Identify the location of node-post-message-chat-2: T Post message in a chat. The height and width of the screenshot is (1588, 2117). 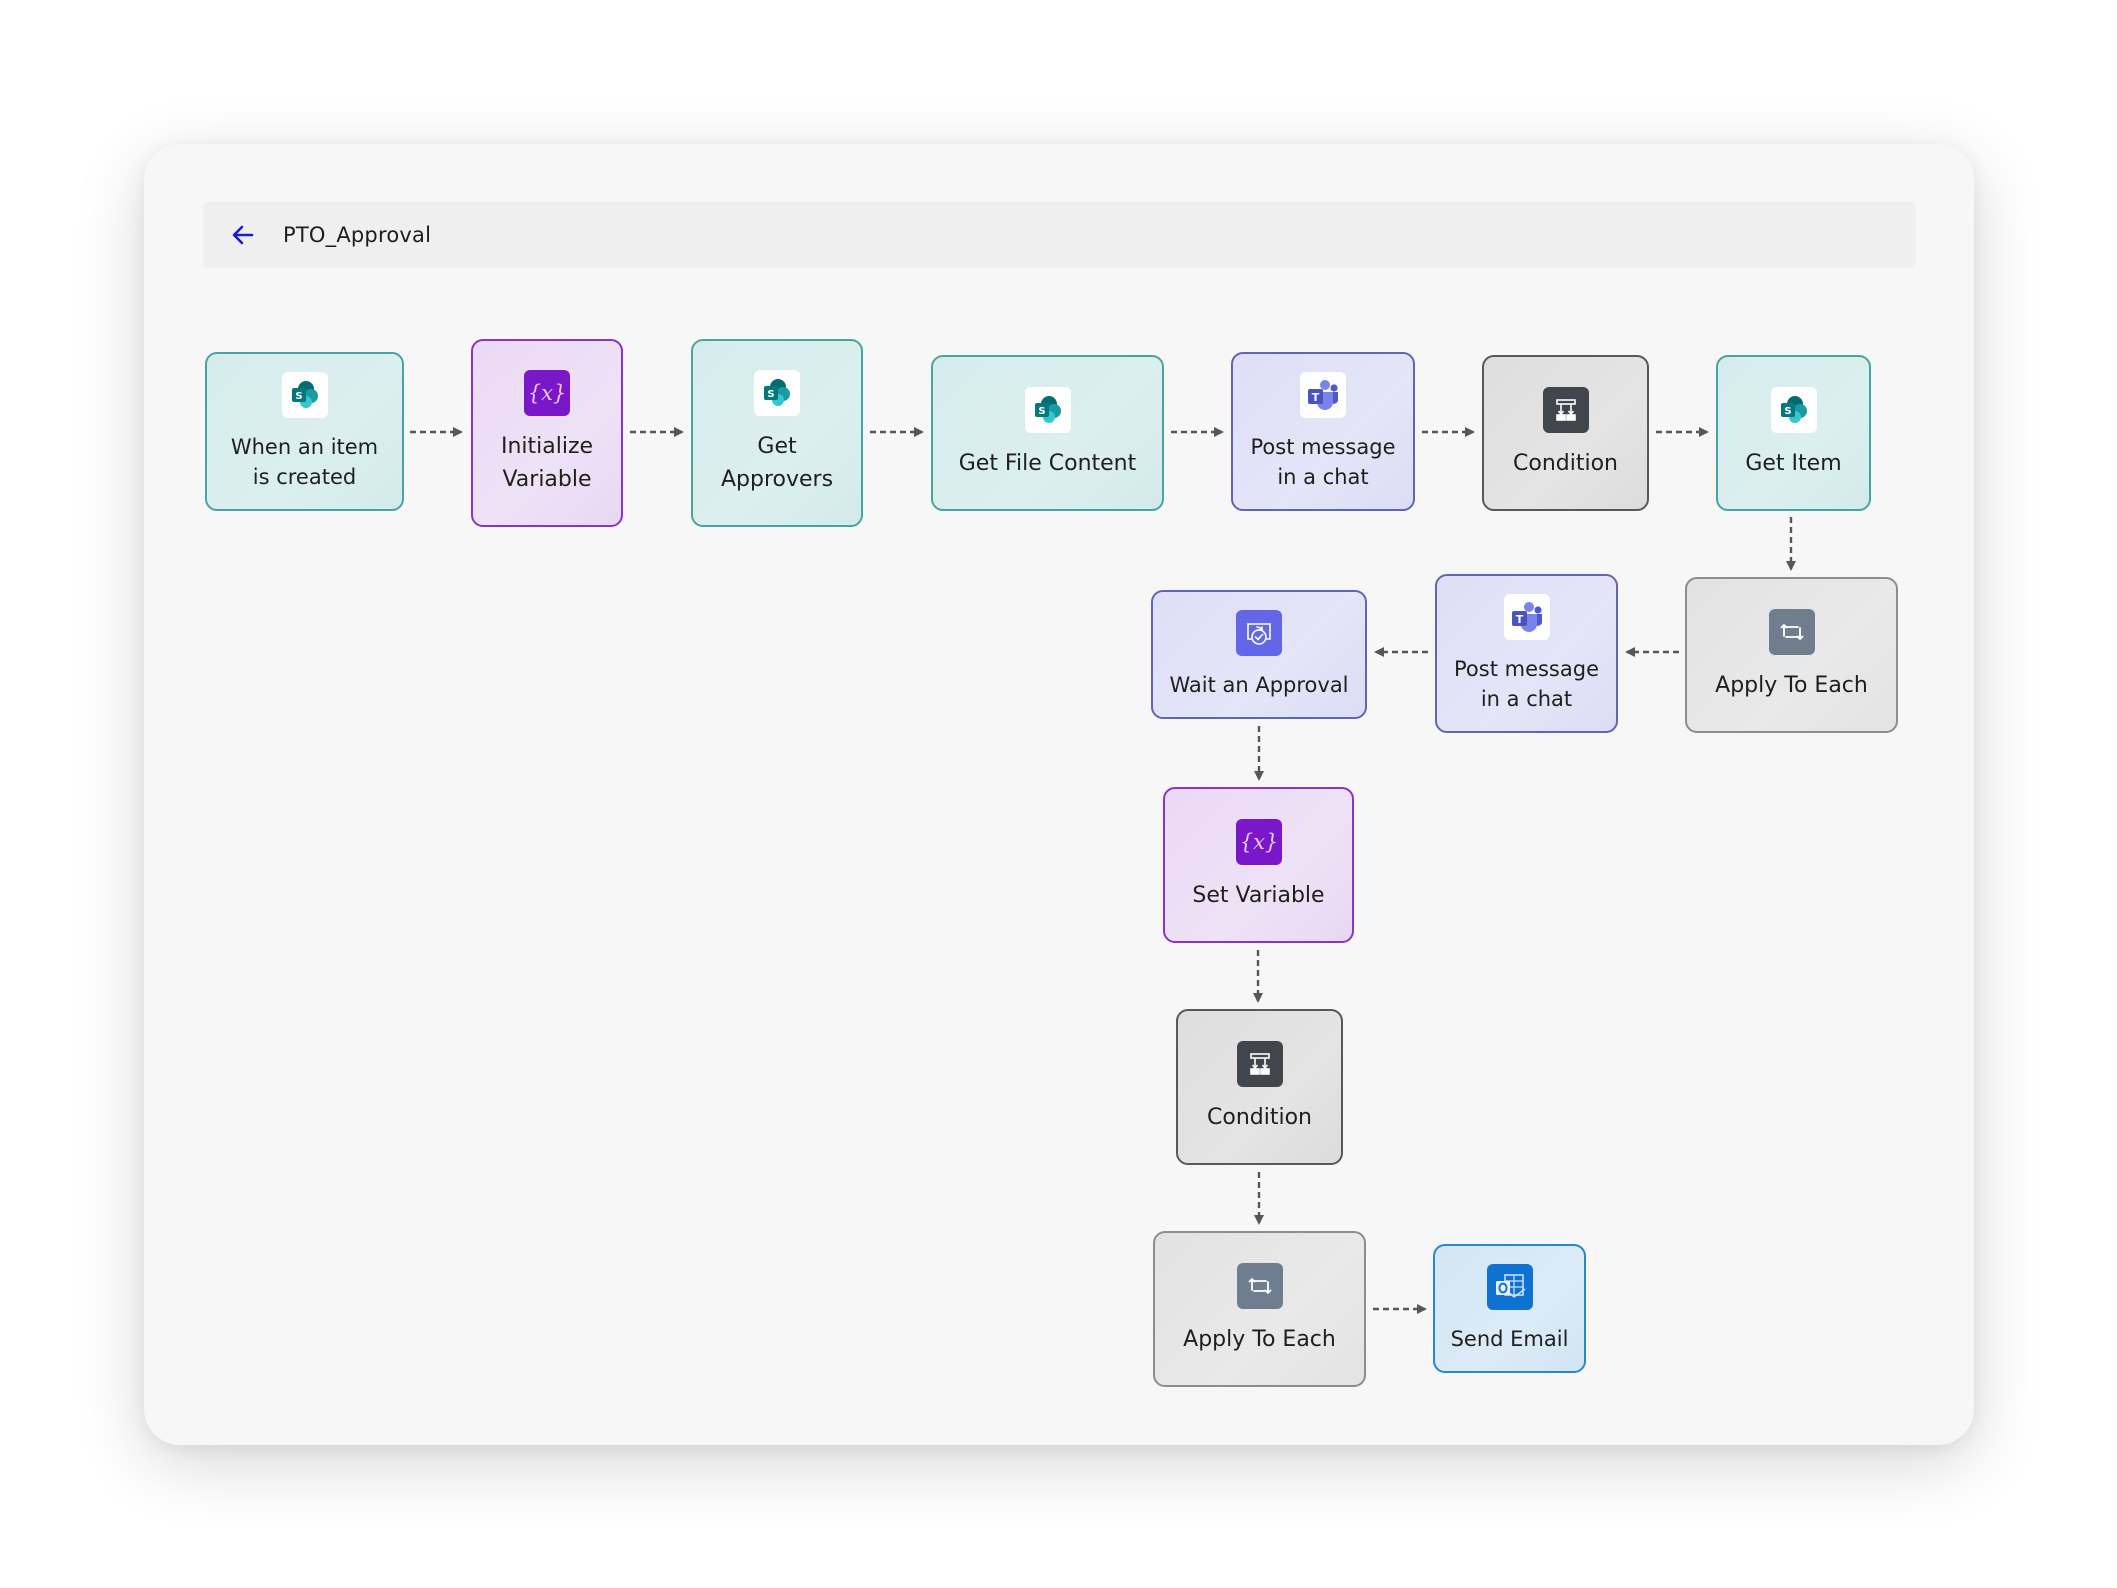
(1526, 653).